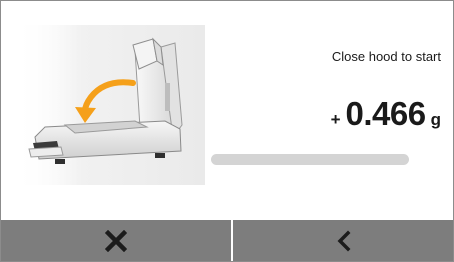  I want to click on weight-display: + 0.466 g, so click(346, 114).